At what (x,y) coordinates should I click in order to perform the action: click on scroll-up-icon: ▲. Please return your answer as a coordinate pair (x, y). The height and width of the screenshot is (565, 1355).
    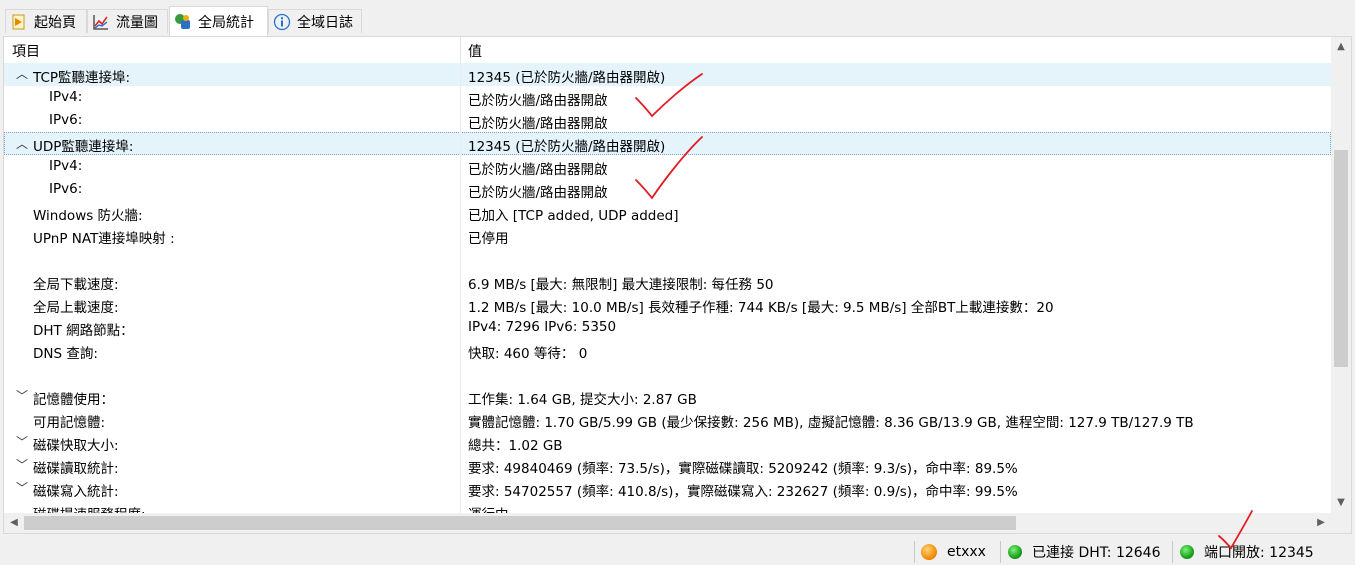
    Looking at the image, I should click on (1341, 47).